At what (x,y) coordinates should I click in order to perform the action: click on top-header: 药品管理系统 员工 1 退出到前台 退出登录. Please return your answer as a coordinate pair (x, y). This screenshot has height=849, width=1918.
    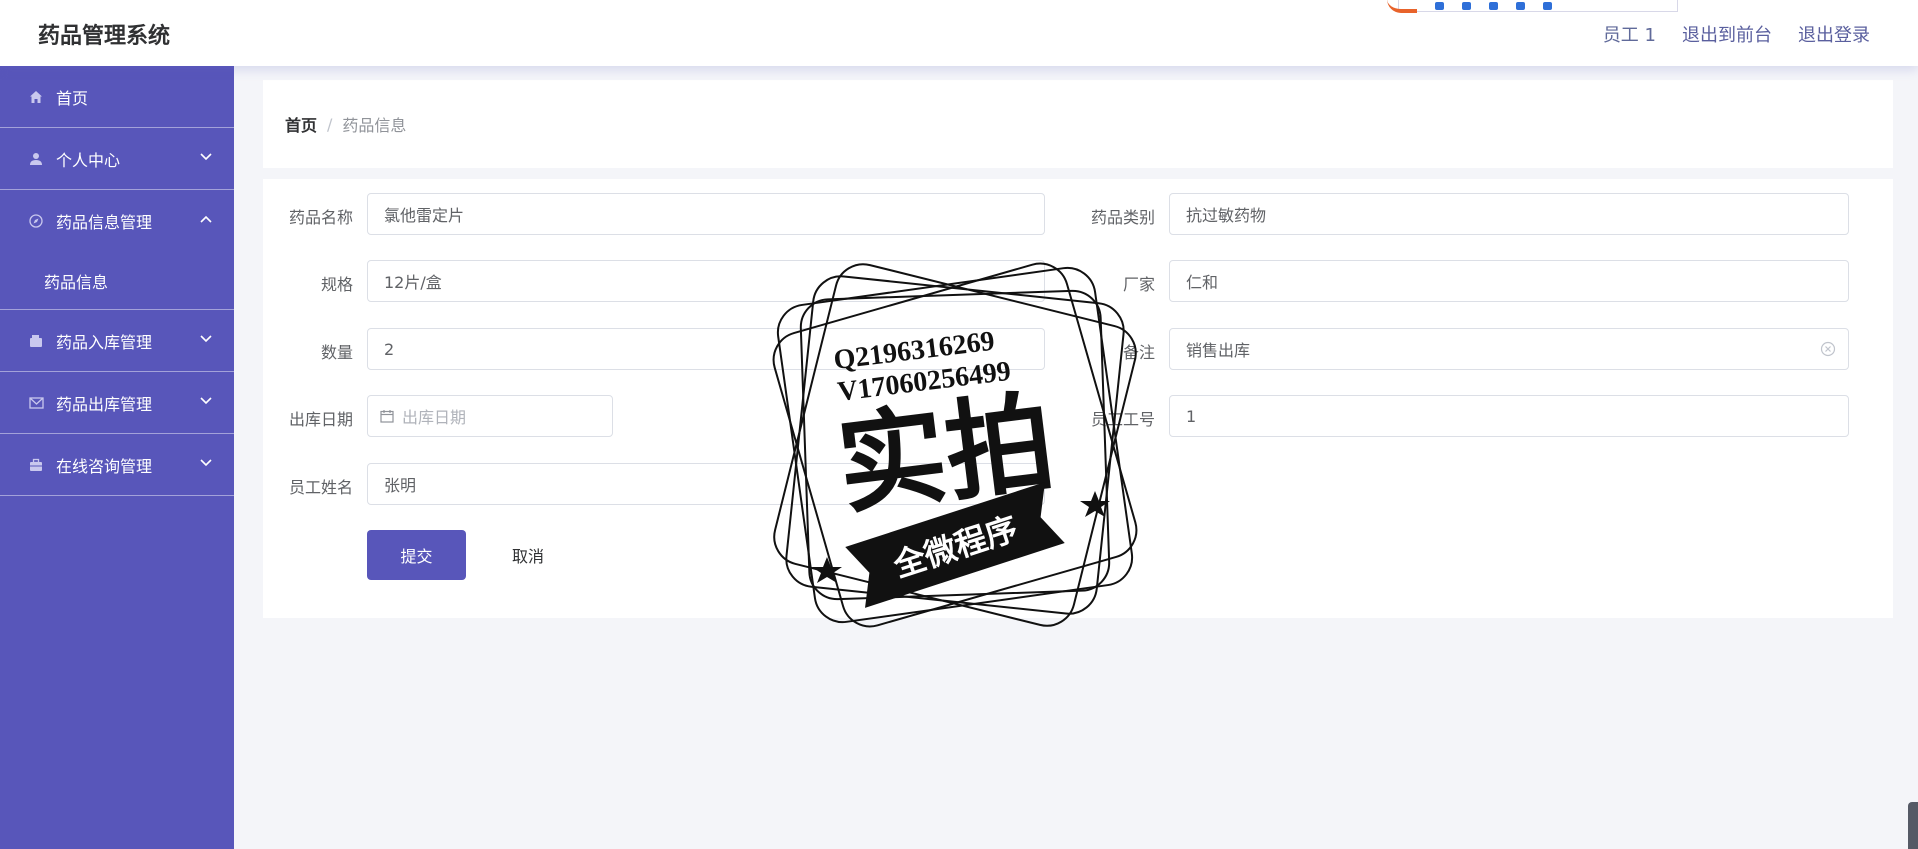
    Looking at the image, I should click on (959, 33).